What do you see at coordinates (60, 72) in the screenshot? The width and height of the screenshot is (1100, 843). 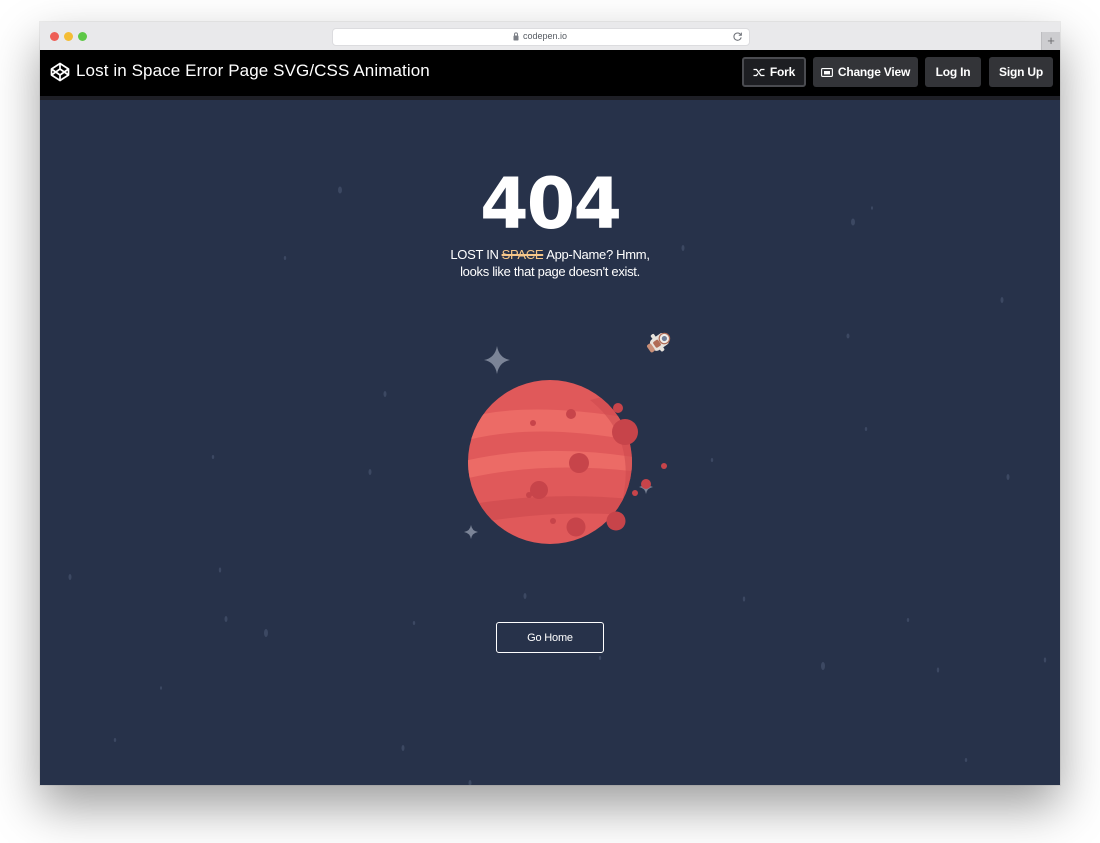 I see `codepen-logo-icon` at bounding box center [60, 72].